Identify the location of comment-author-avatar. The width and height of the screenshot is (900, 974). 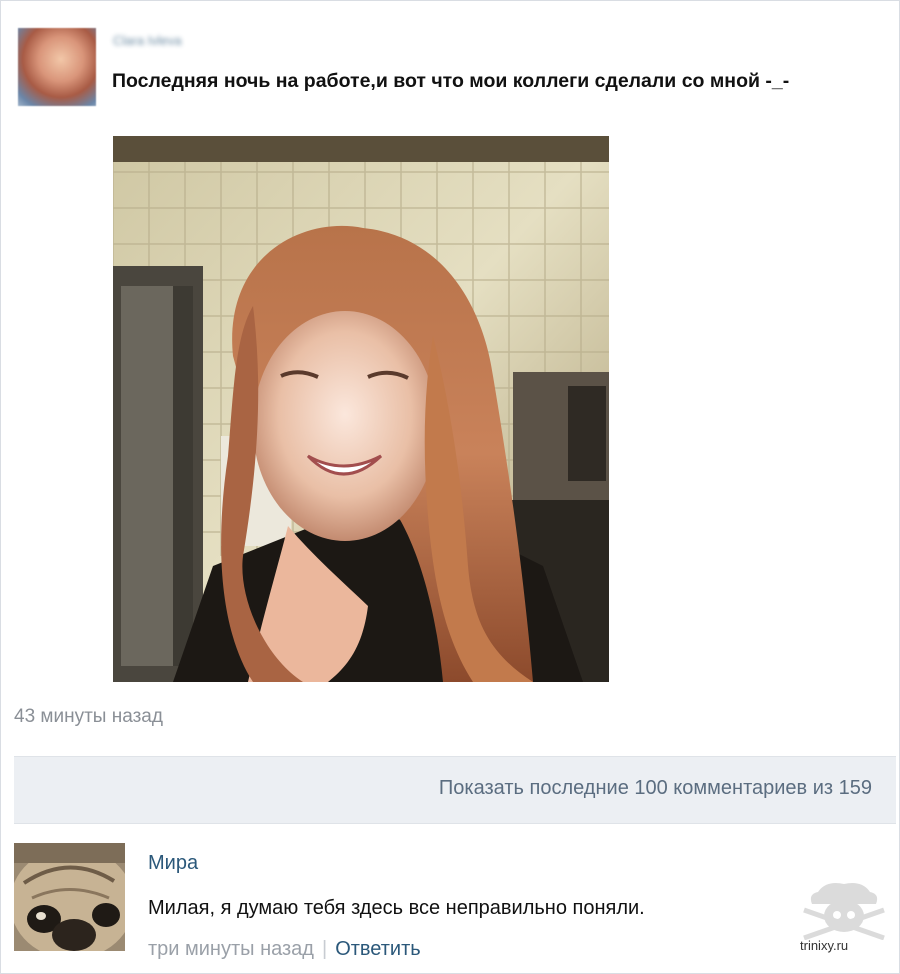
(69, 897).